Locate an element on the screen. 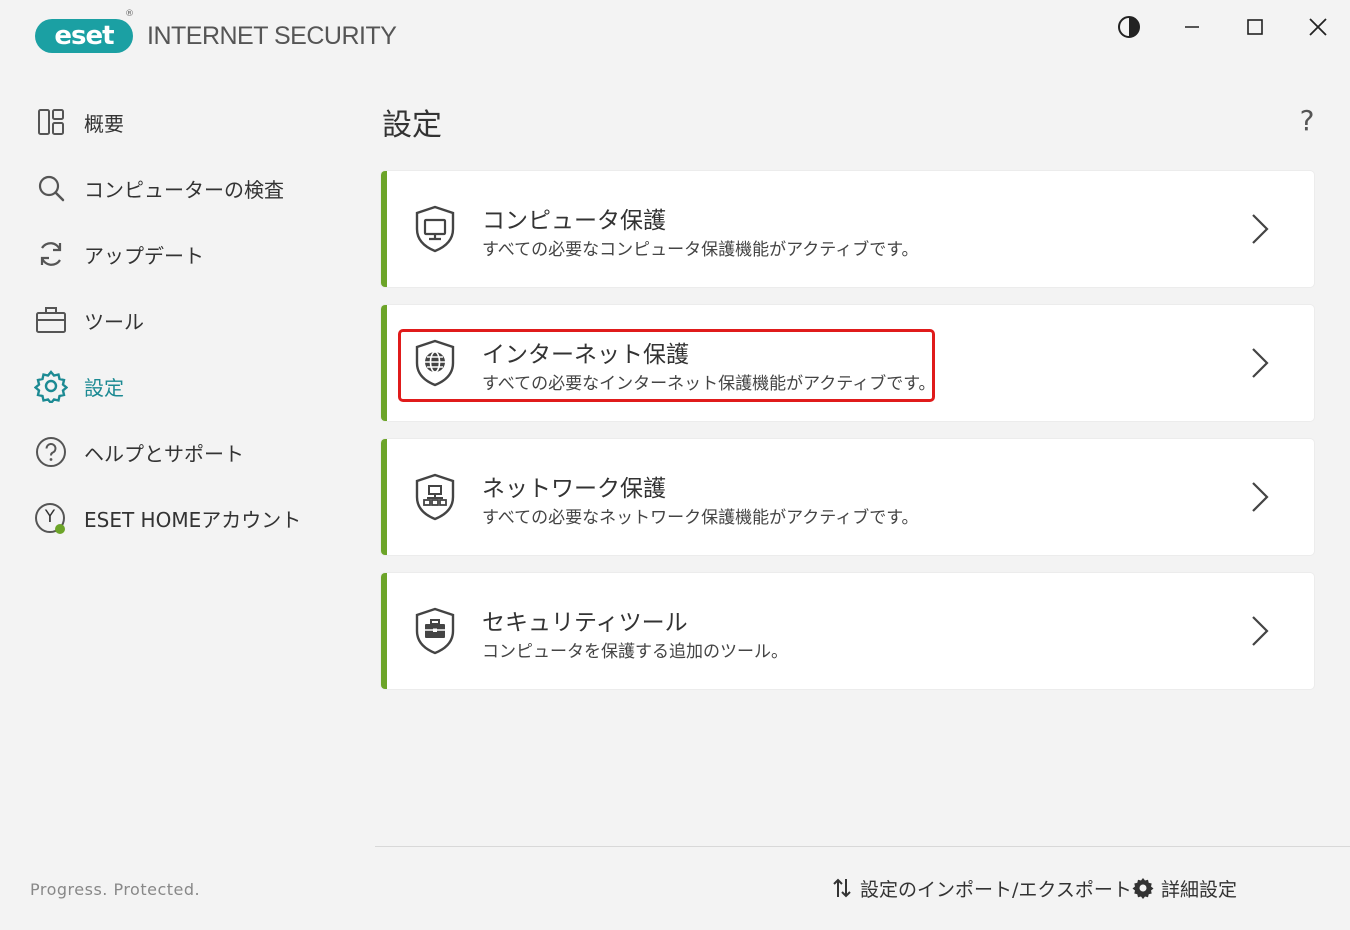  card-security-tools: セキュリティツール コンピュータを保護する追加のツール。 is located at coordinates (847, 631).